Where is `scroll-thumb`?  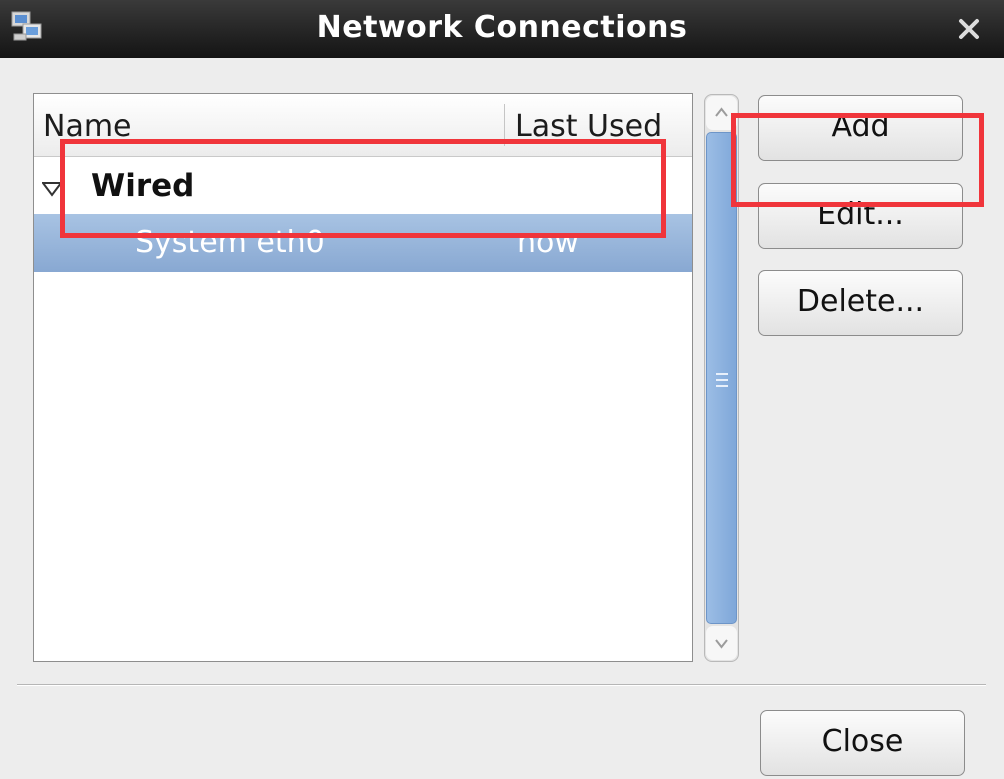 scroll-thumb is located at coordinates (721, 378).